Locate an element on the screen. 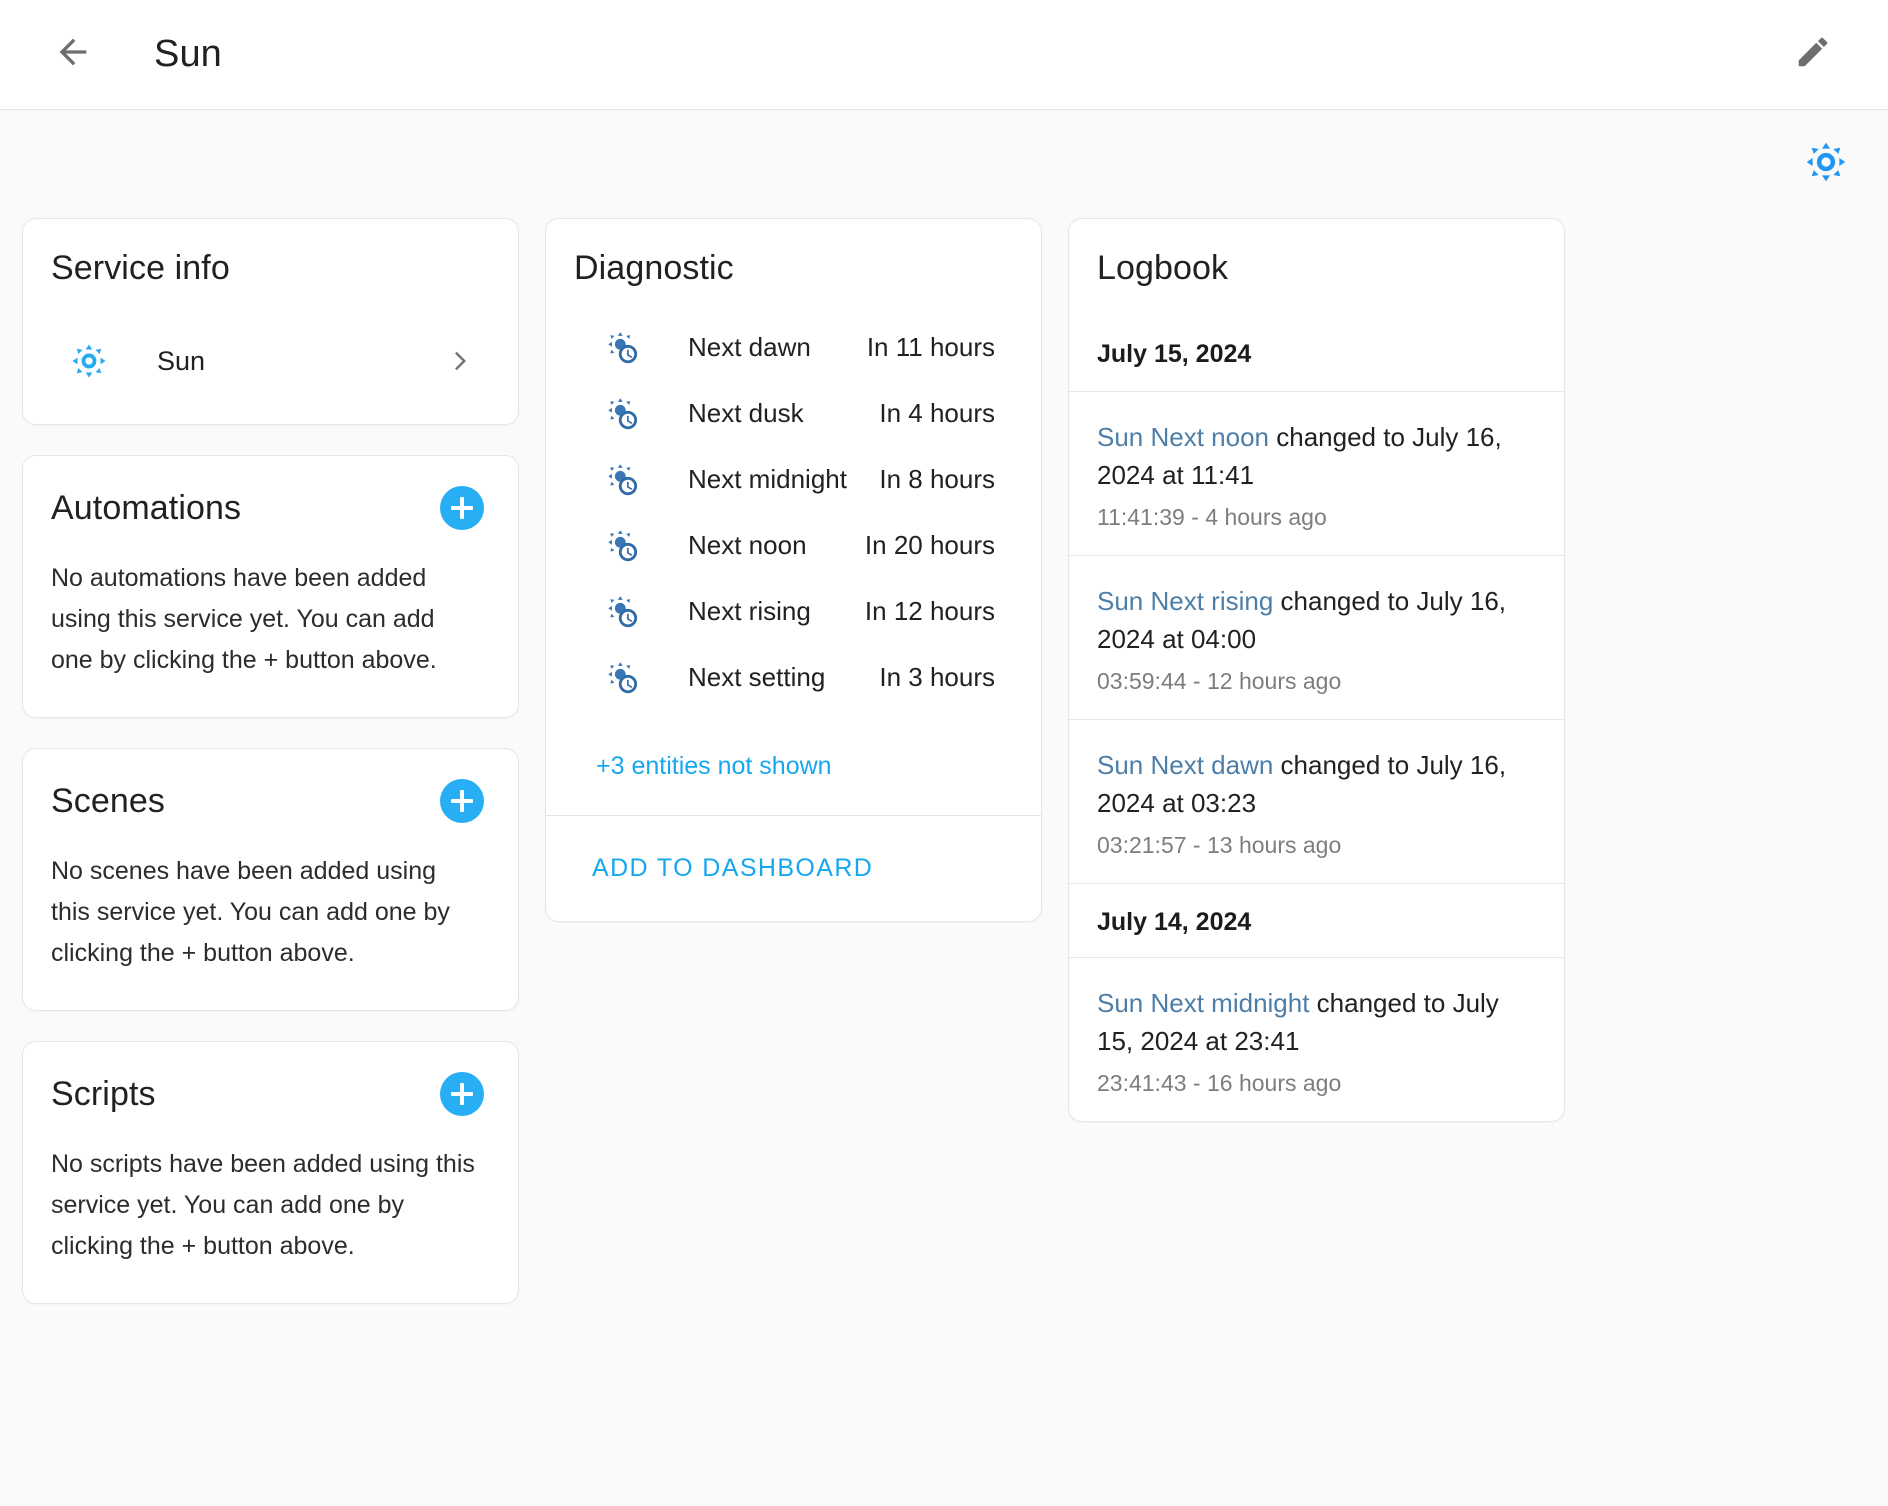 This screenshot has height=1506, width=1888. service-entity-label: Sun is located at coordinates (181, 360).